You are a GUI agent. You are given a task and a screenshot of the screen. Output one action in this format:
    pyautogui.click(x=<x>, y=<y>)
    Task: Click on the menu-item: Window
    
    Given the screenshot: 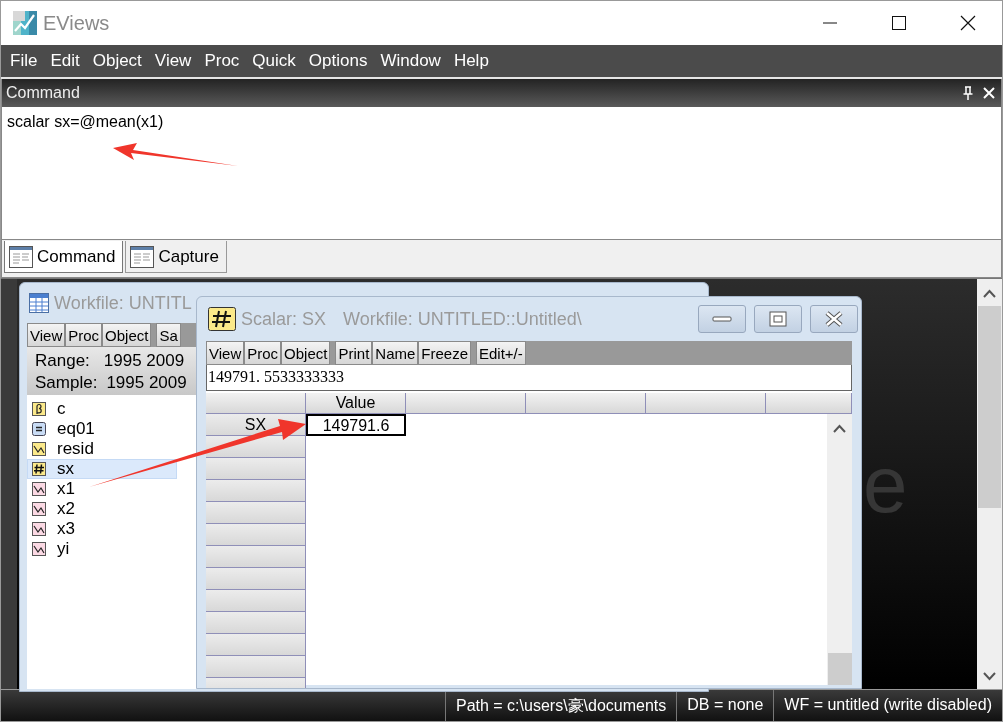 What is the action you would take?
    pyautogui.click(x=410, y=61)
    